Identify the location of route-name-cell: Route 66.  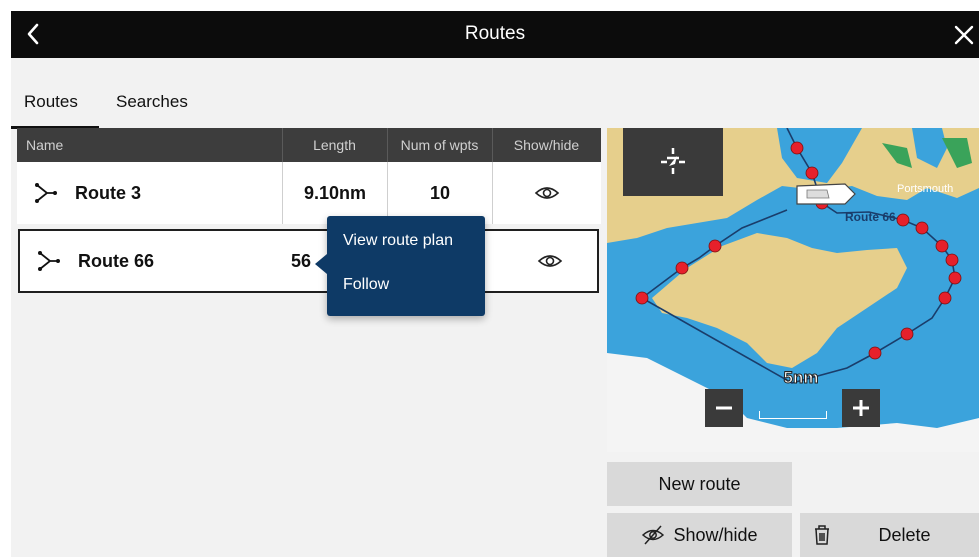
(161, 261).